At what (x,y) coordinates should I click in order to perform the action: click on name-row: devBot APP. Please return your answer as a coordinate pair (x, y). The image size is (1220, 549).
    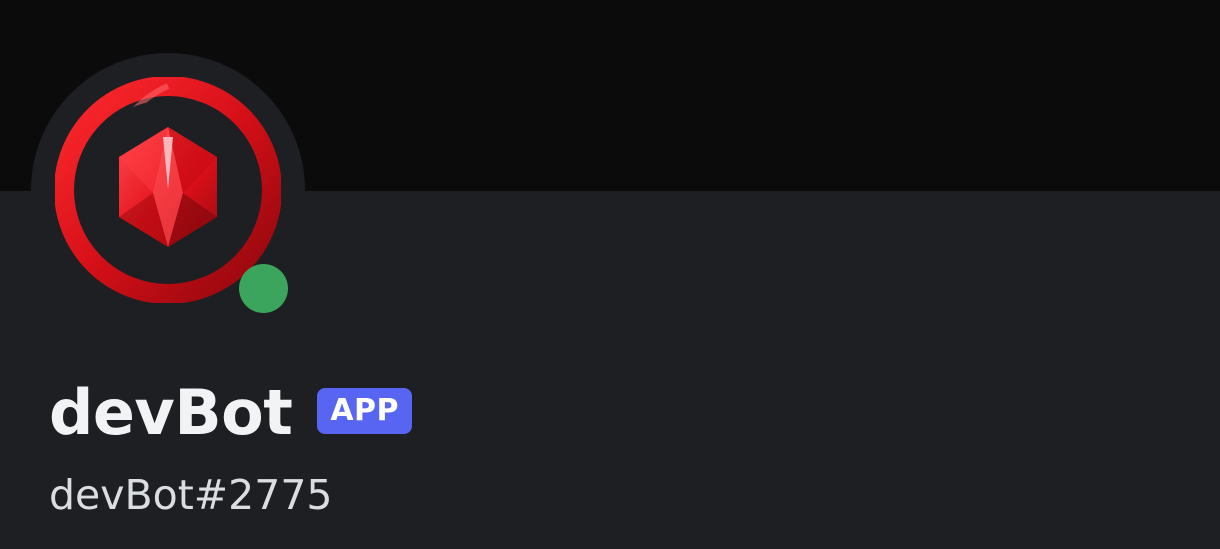
    Looking at the image, I should click on (231, 412).